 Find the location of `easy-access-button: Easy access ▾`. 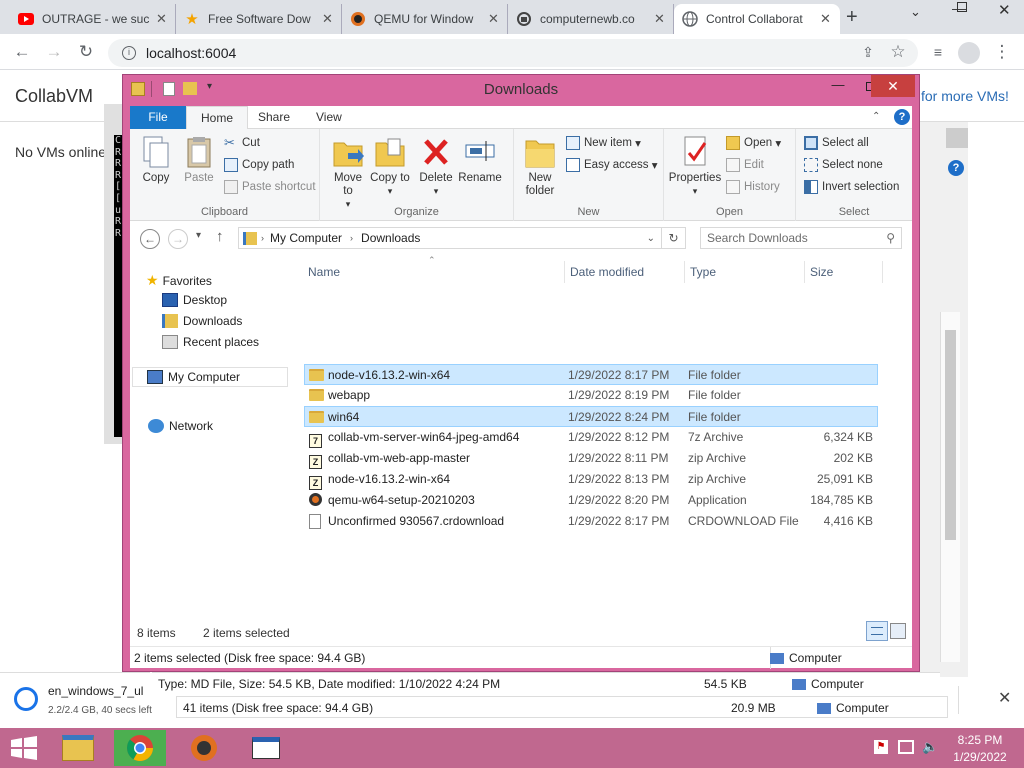

easy-access-button: Easy access ▾ is located at coordinates (612, 165).